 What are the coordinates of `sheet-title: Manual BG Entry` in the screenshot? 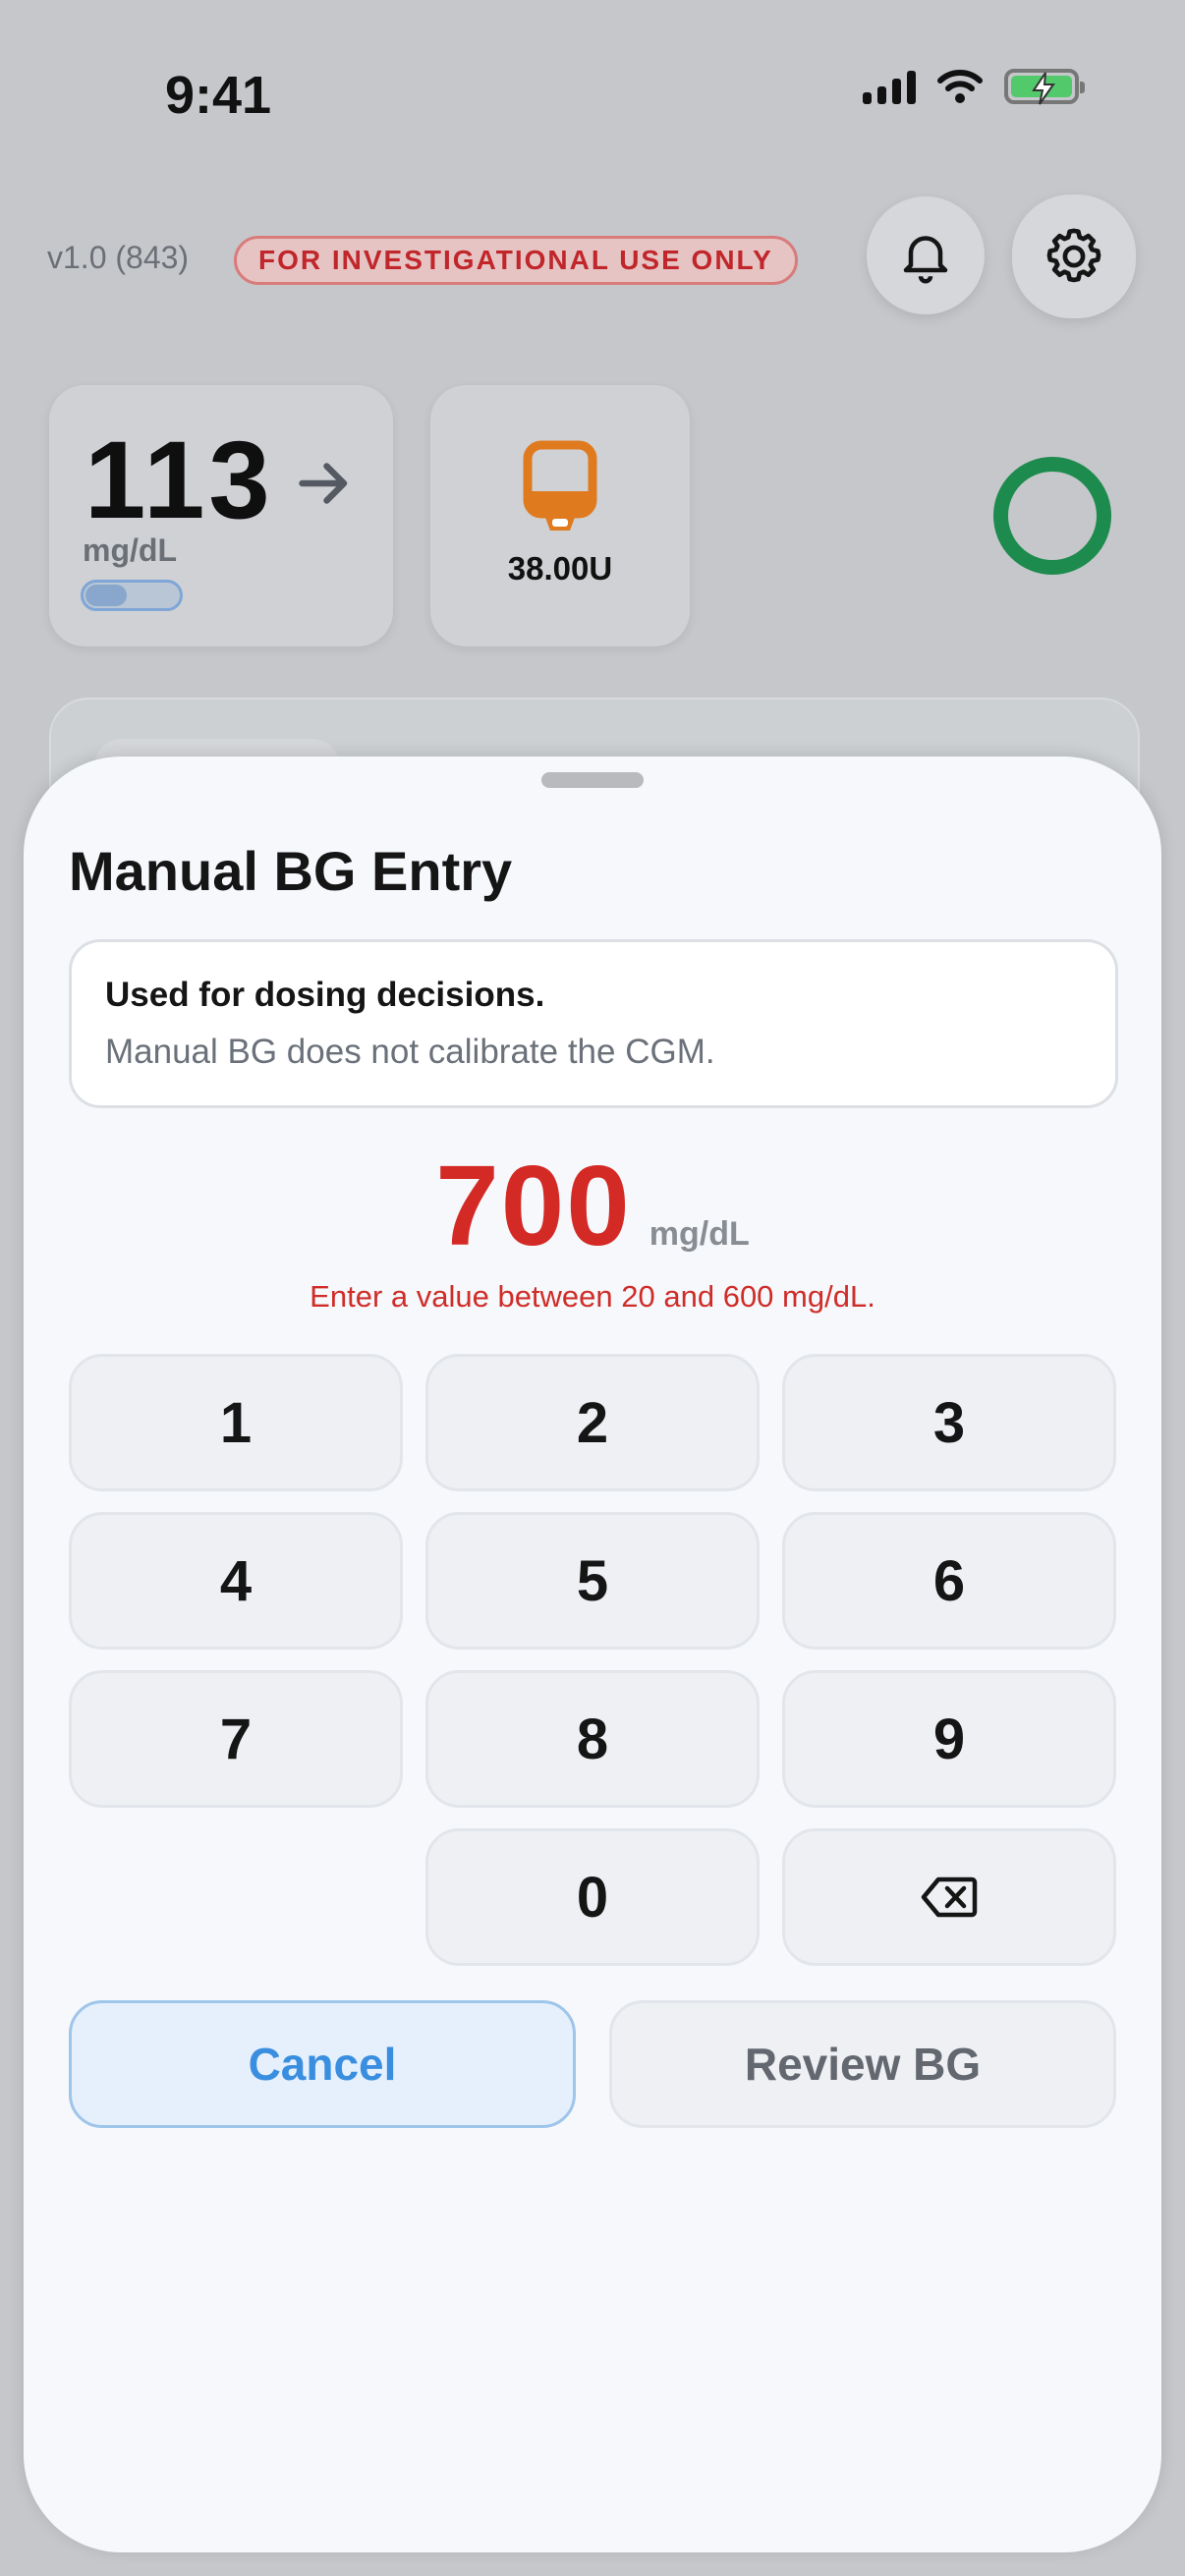 It's located at (291, 871).